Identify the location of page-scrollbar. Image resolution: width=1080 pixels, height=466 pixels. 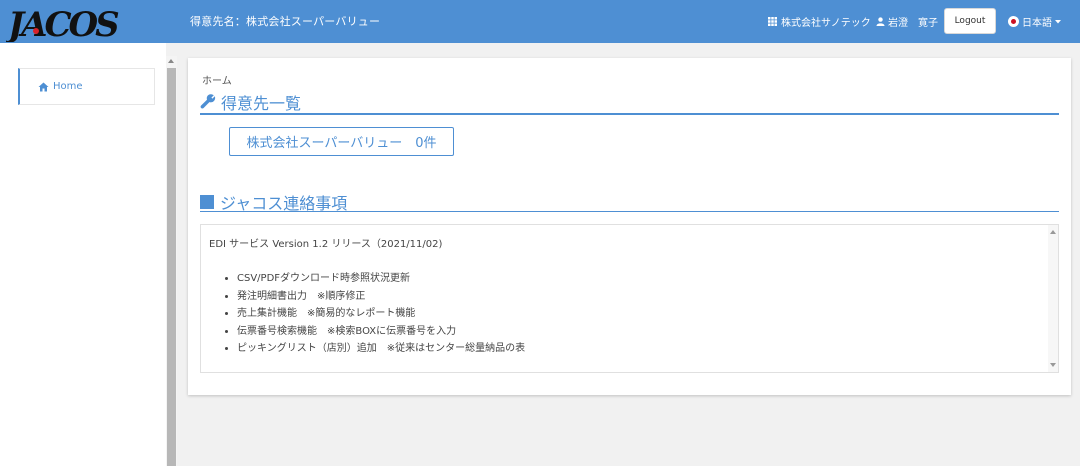
(171, 261).